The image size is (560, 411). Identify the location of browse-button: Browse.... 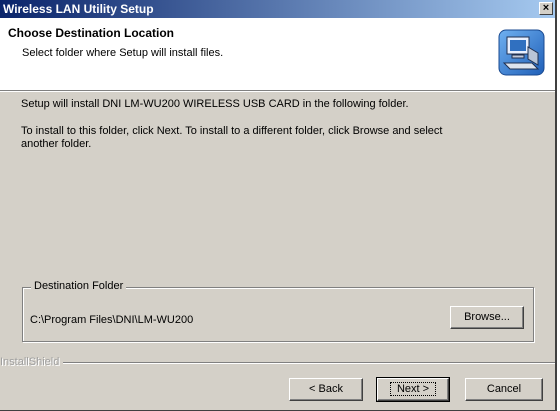
(487, 317).